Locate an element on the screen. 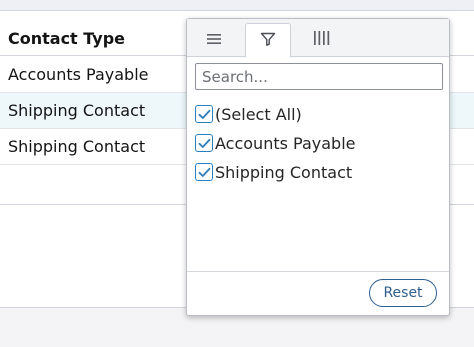  table-cell-contact-type: Accounts Payable is located at coordinates (78, 74).